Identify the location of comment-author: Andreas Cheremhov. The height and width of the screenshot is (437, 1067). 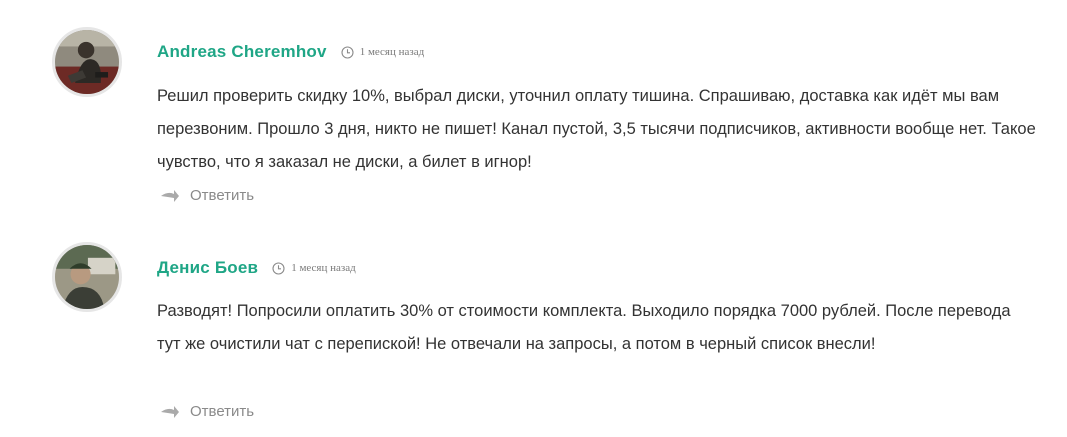
(242, 52).